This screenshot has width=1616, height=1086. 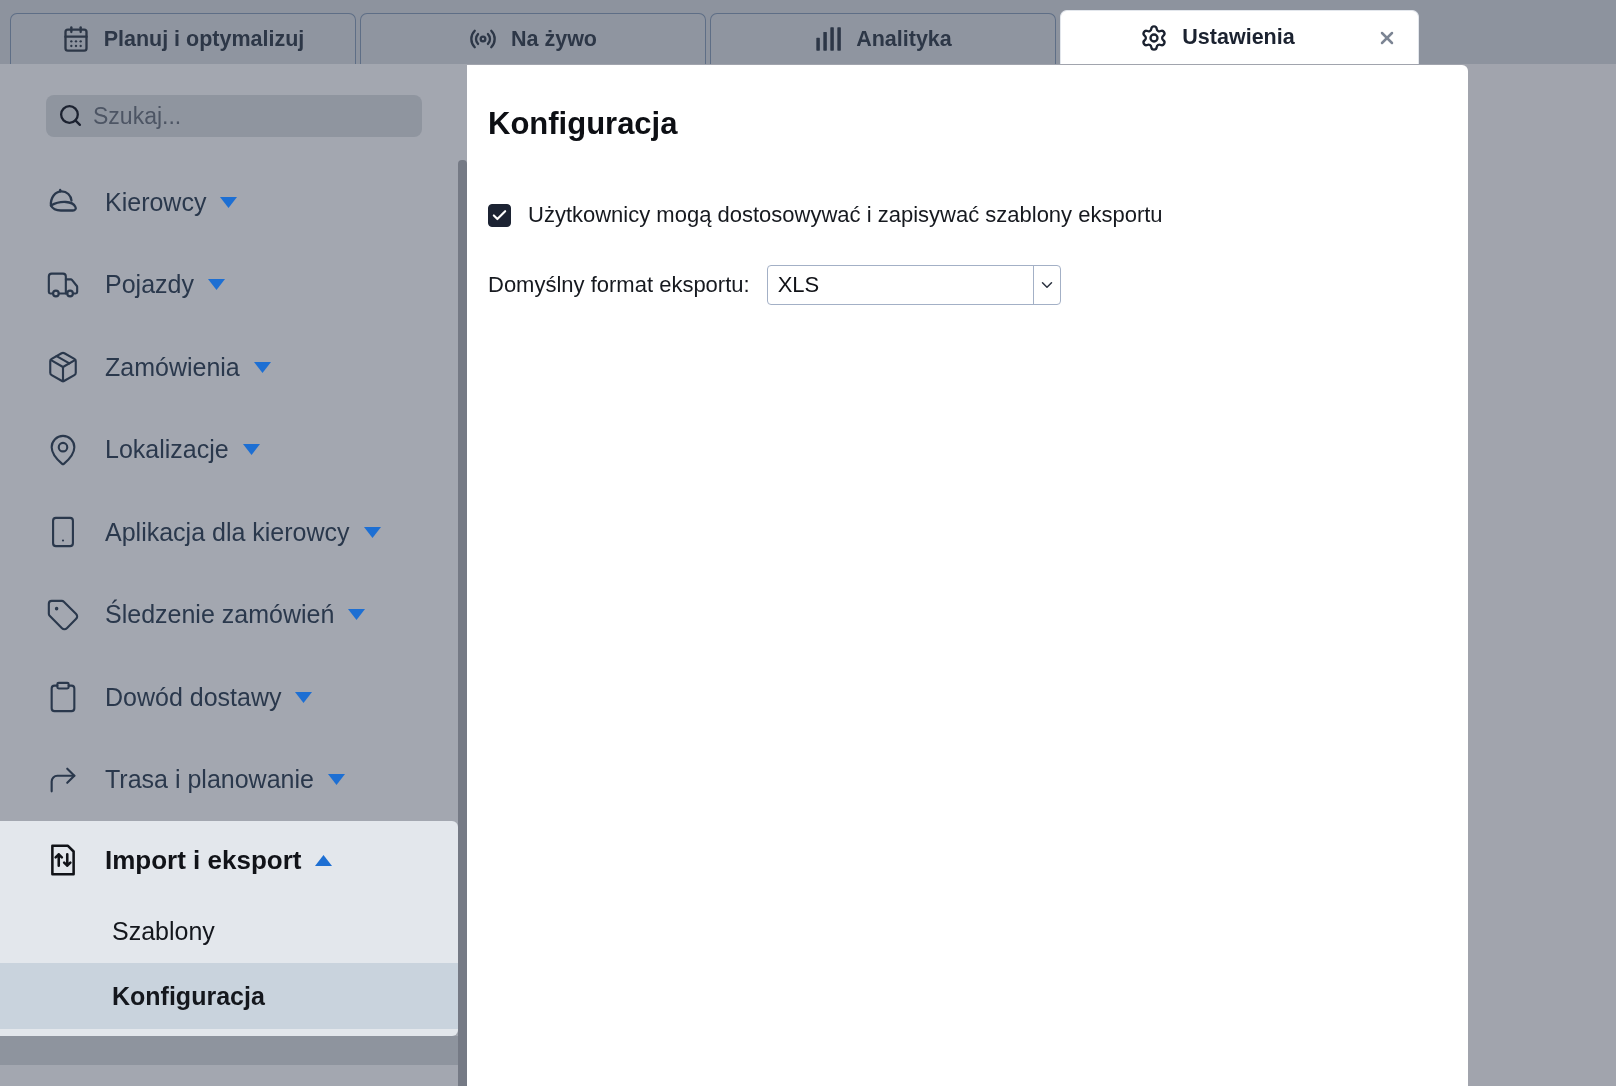 I want to click on page-title: Konfiguracja, so click(x=583, y=123).